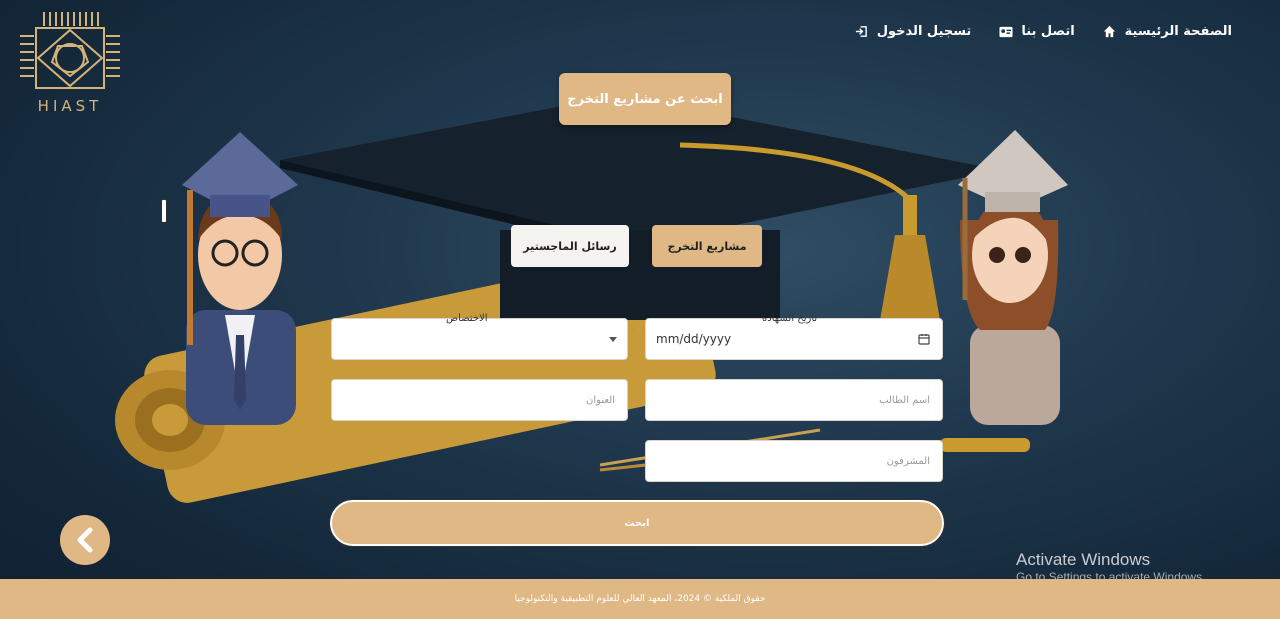 The height and width of the screenshot is (622, 1280). What do you see at coordinates (164, 211) in the screenshot?
I see `scroll-handle` at bounding box center [164, 211].